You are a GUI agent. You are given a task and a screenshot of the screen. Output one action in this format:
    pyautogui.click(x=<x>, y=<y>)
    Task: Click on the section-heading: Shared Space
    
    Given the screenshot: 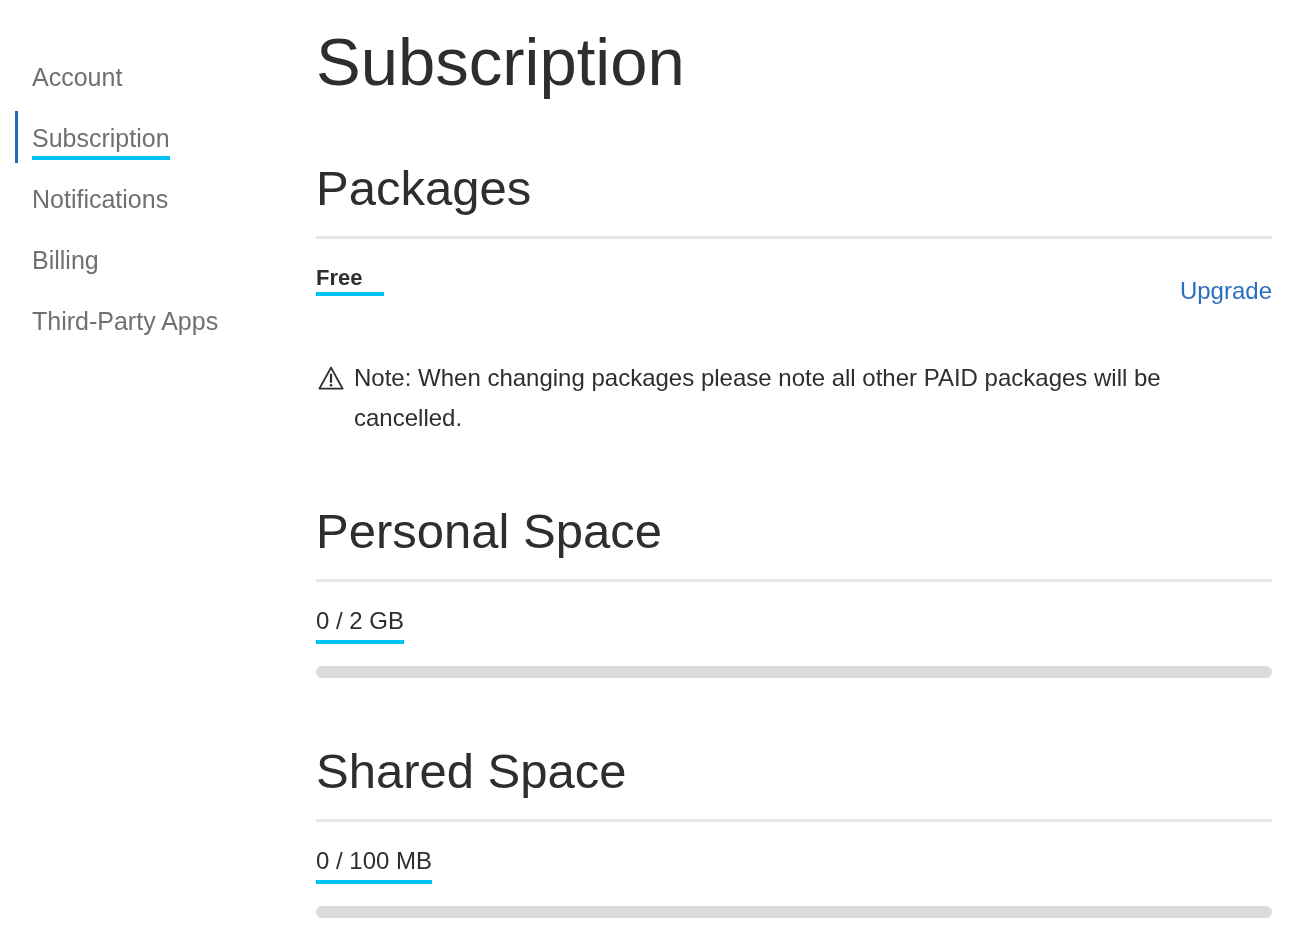 What is the action you would take?
    pyautogui.click(x=471, y=771)
    